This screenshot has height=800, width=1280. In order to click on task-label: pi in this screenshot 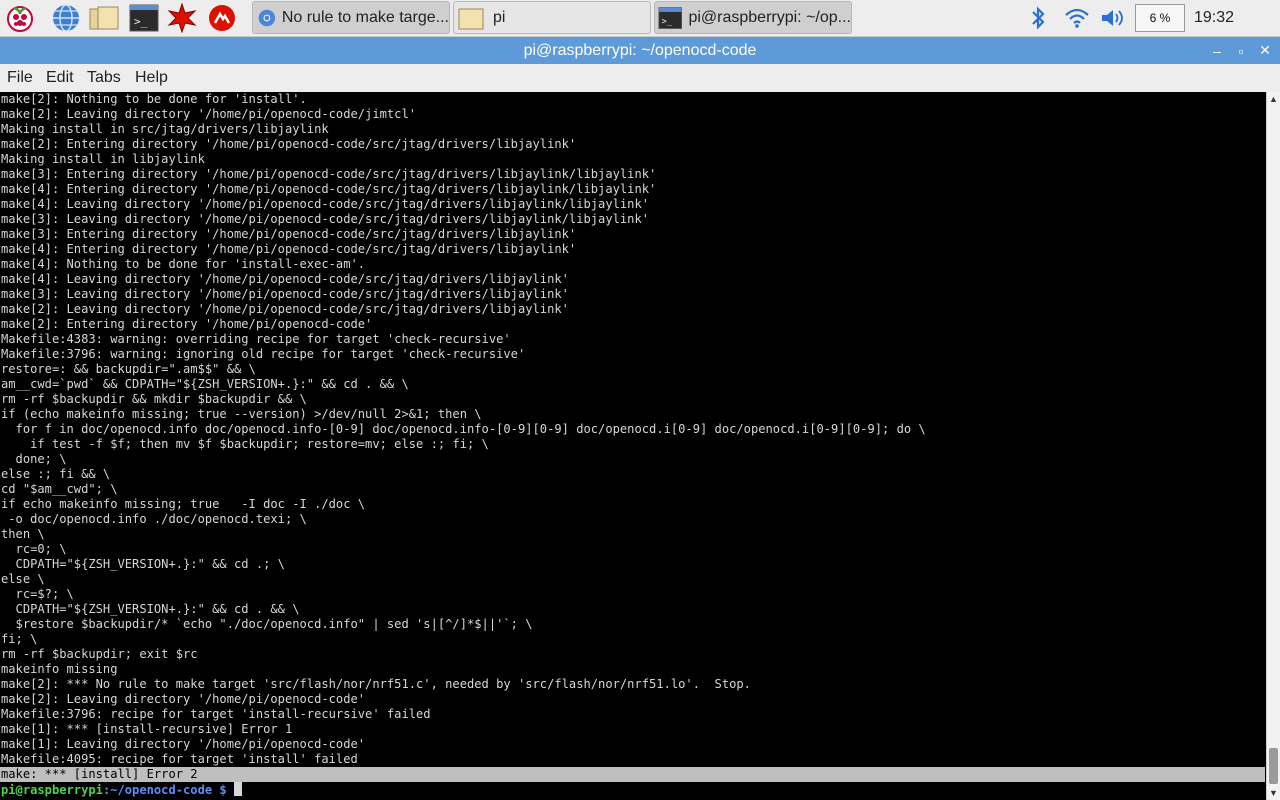, I will do `click(499, 17)`.